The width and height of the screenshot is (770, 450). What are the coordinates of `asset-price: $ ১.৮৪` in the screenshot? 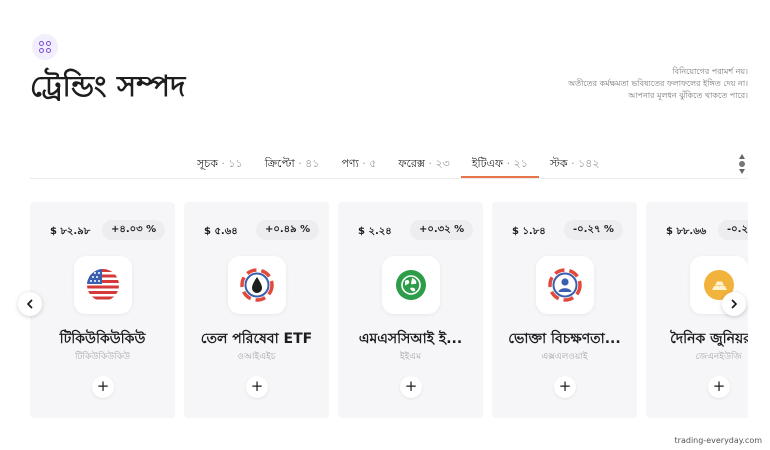 It's located at (529, 231).